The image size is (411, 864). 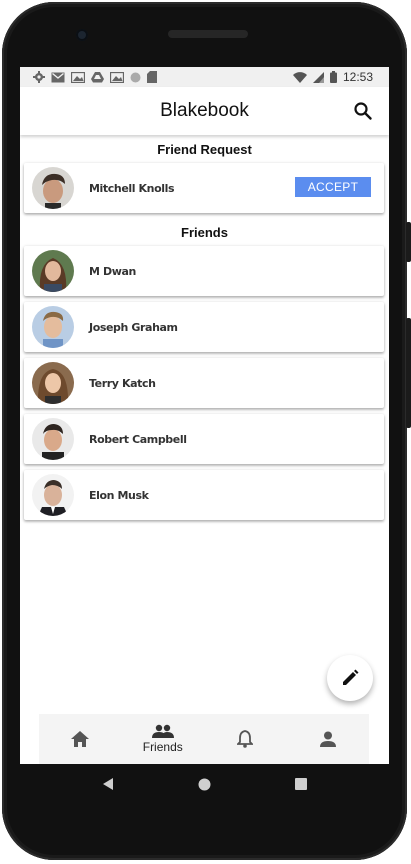 What do you see at coordinates (132, 188) in the screenshot?
I see `friend-request-name: Mitchell Knolls` at bounding box center [132, 188].